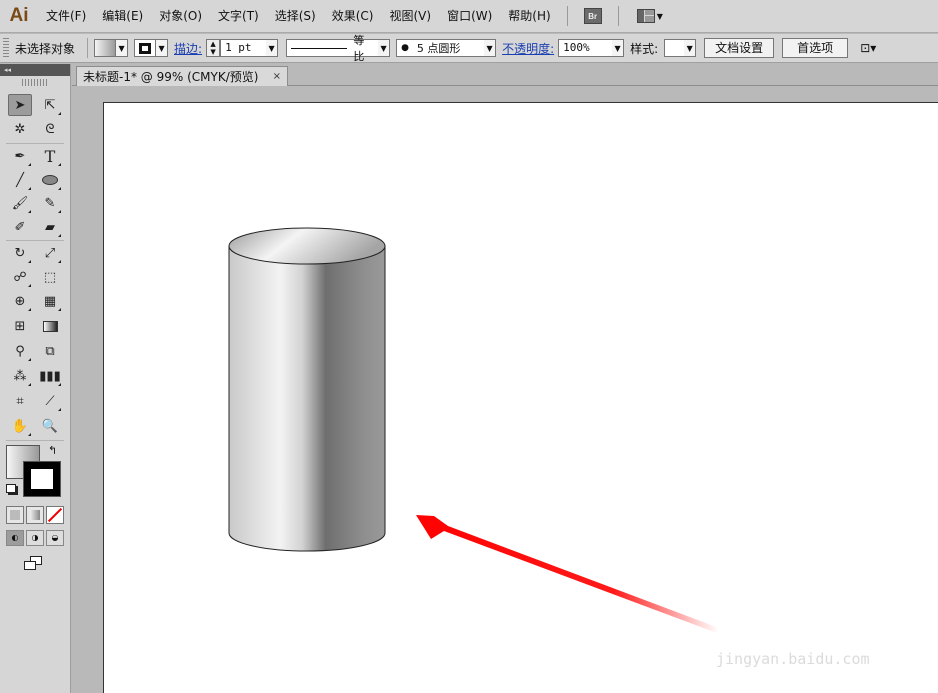 This screenshot has width=938, height=693. Describe the element at coordinates (384, 48) in the screenshot. I see `profile-dropdown: ▼` at that location.